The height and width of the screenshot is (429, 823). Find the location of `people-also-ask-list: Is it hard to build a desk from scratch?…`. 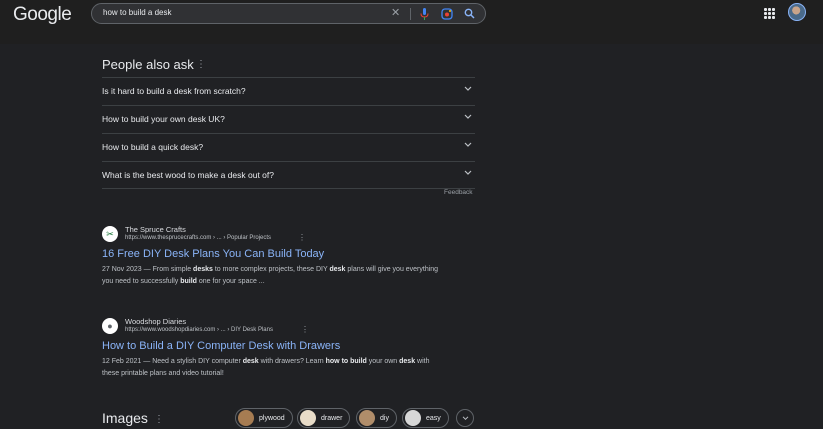

people-also-ask-list: Is it hard to build a desk from scratch?… is located at coordinates (288, 133).